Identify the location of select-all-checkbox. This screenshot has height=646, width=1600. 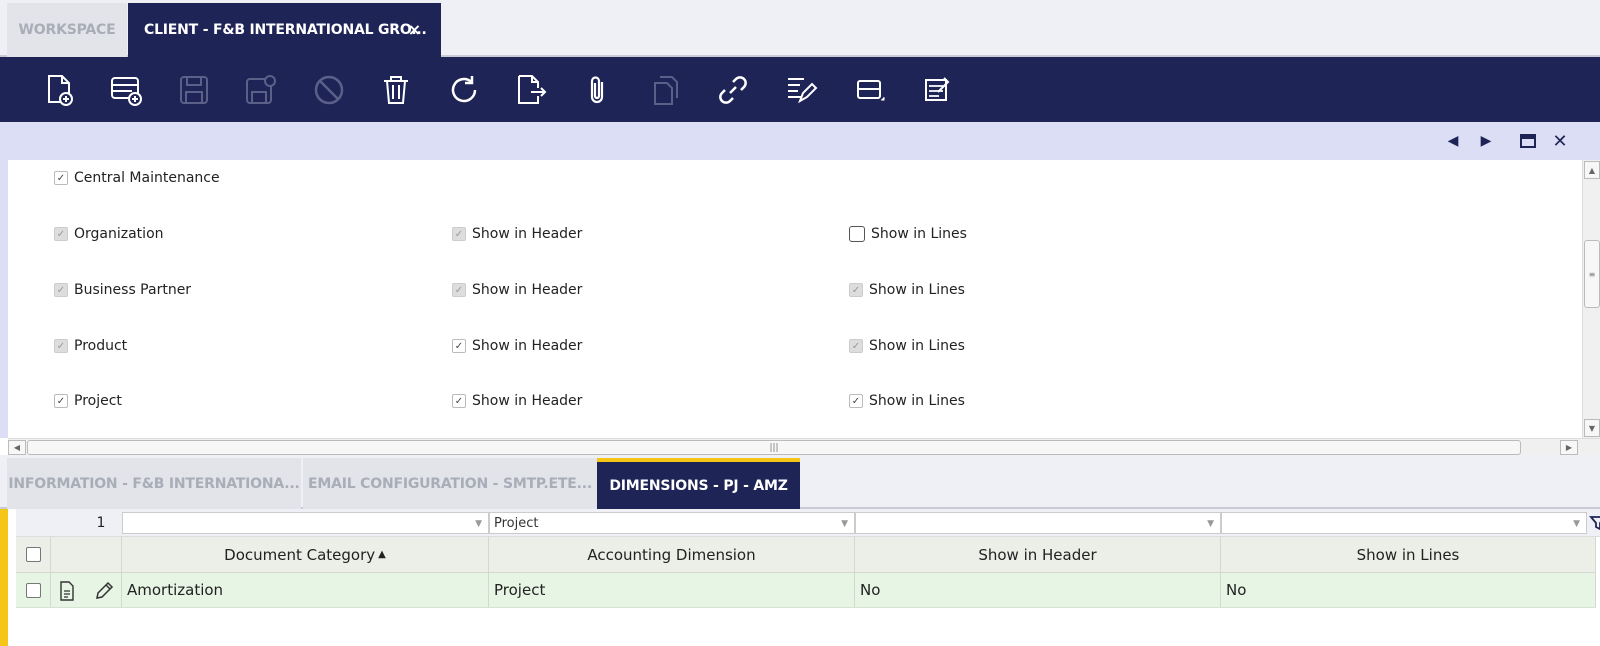
(33, 554).